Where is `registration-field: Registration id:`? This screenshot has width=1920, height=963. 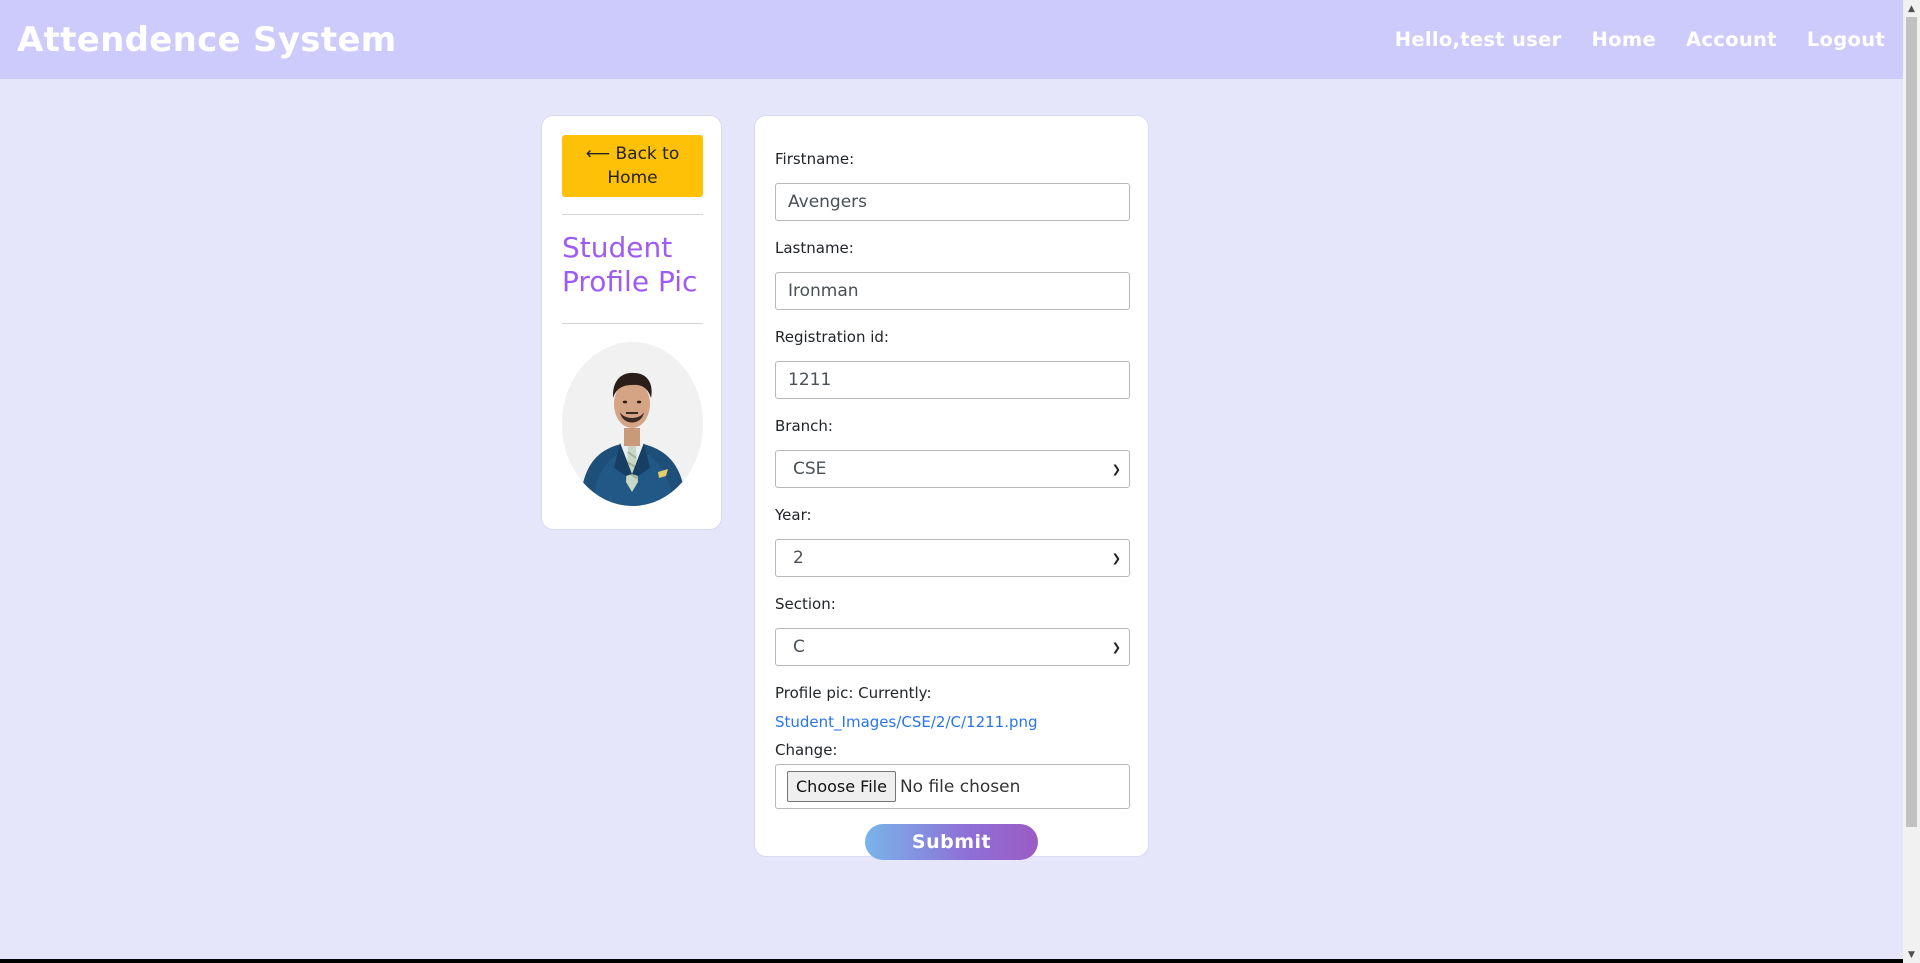
registration-field: Registration id: is located at coordinates (952, 363).